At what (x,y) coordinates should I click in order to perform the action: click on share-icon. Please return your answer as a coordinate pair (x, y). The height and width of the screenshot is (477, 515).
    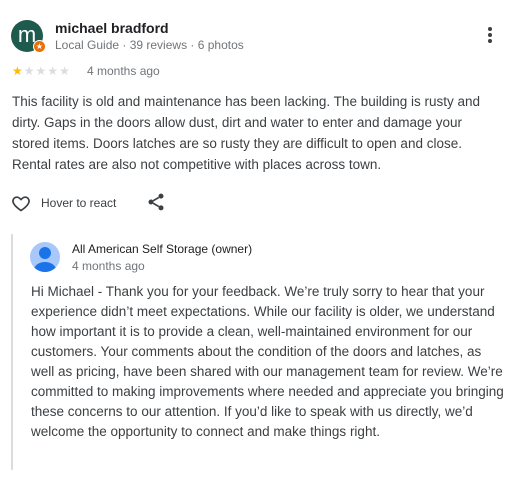
    Looking at the image, I should click on (156, 202).